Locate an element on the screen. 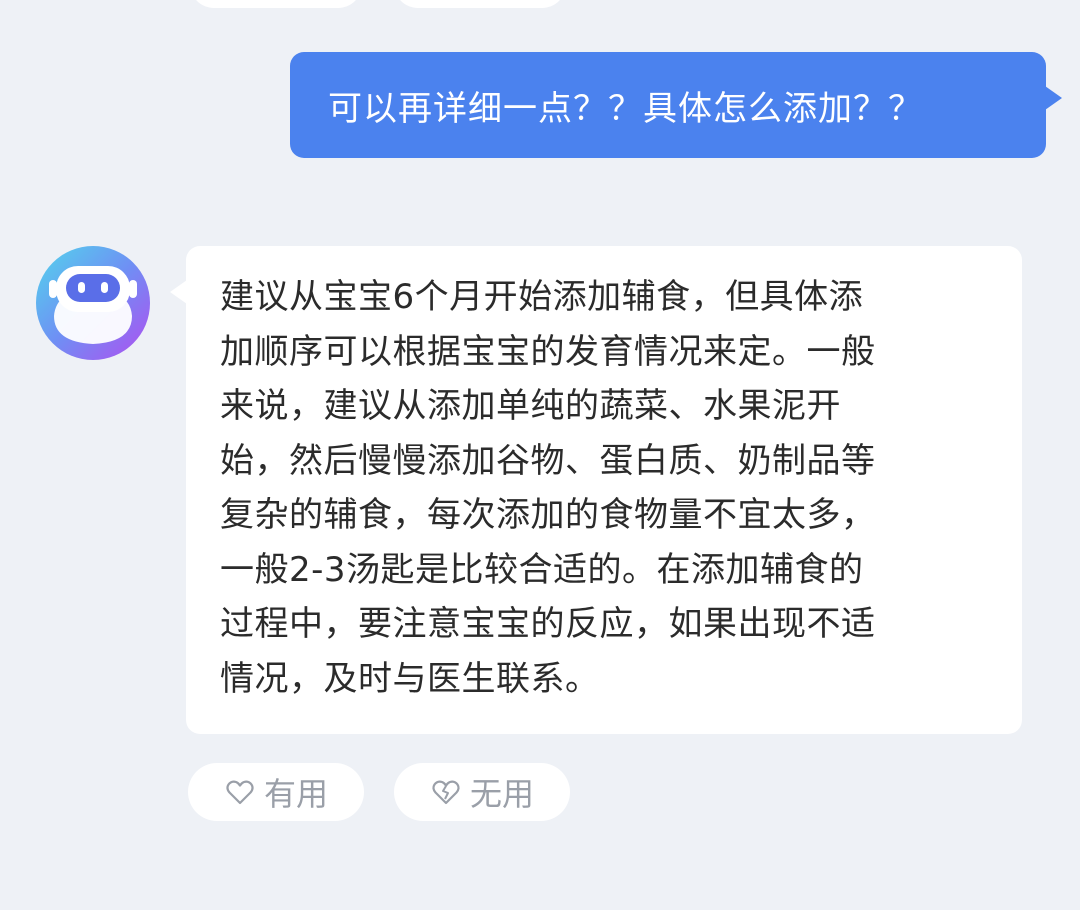 This screenshot has width=1080, height=910. heart-icon is located at coordinates (240, 792).